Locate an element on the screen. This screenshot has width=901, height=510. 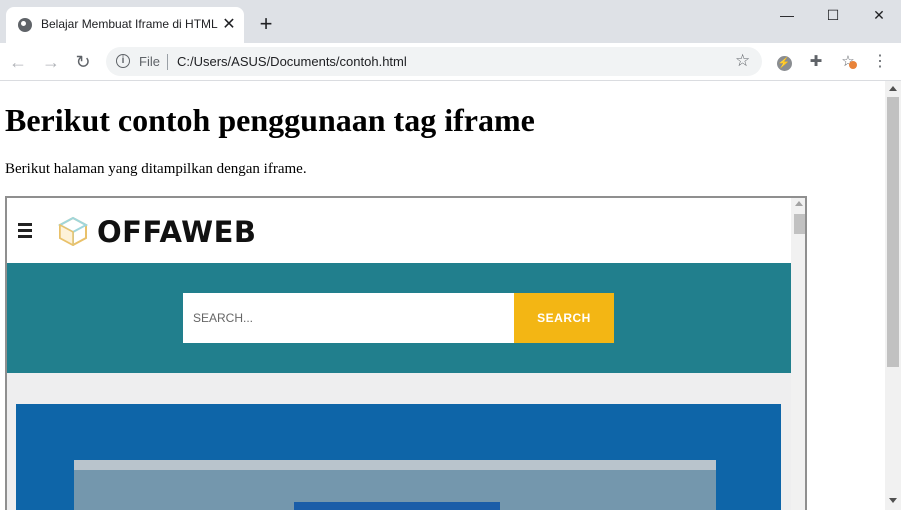
extension-icon: ⚡ is located at coordinates (784, 62).